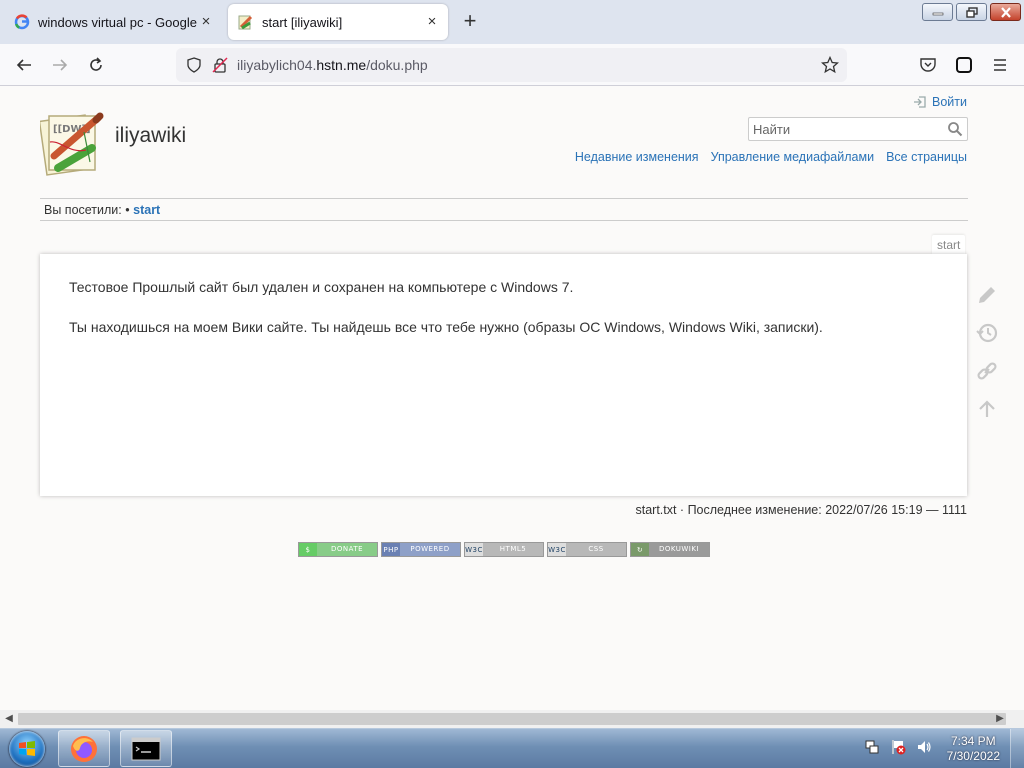  I want to click on system-tray, so click(898, 747).